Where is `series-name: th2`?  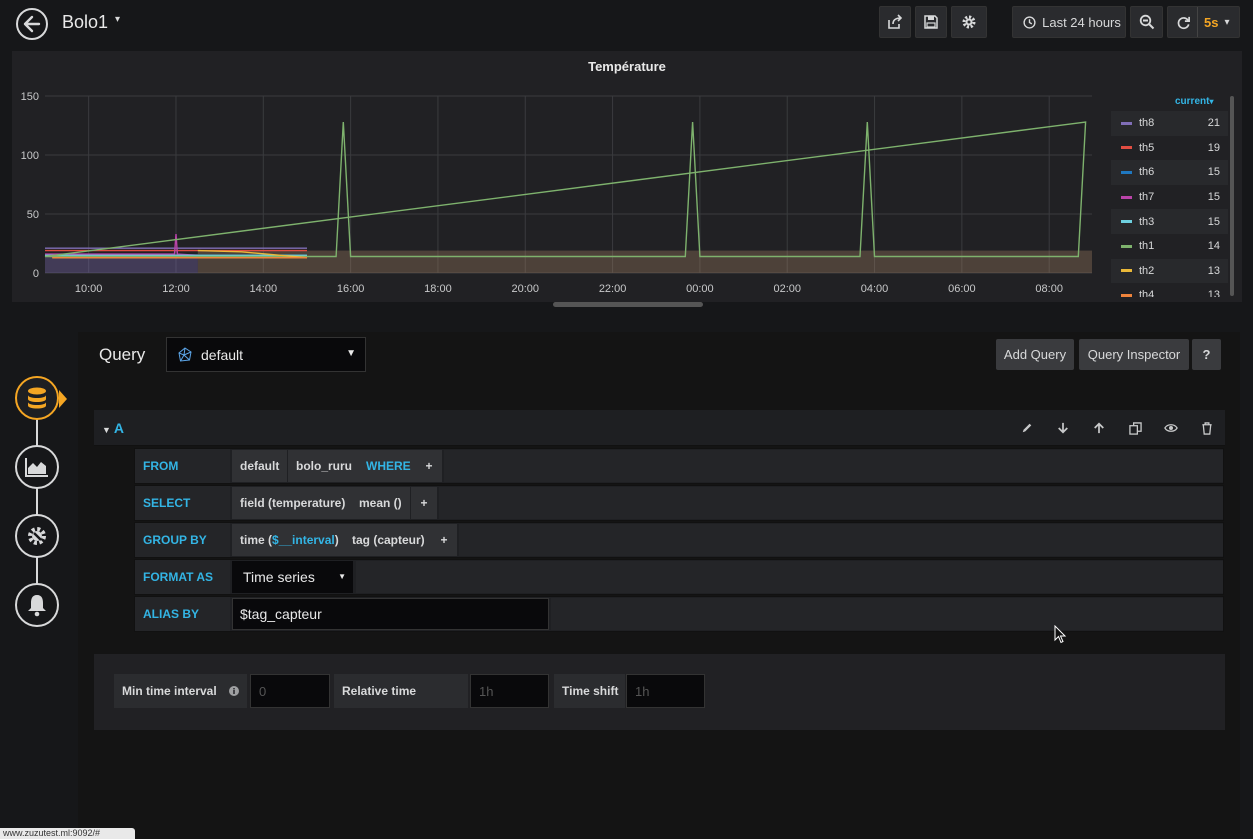
series-name: th2 is located at coordinates (1147, 270).